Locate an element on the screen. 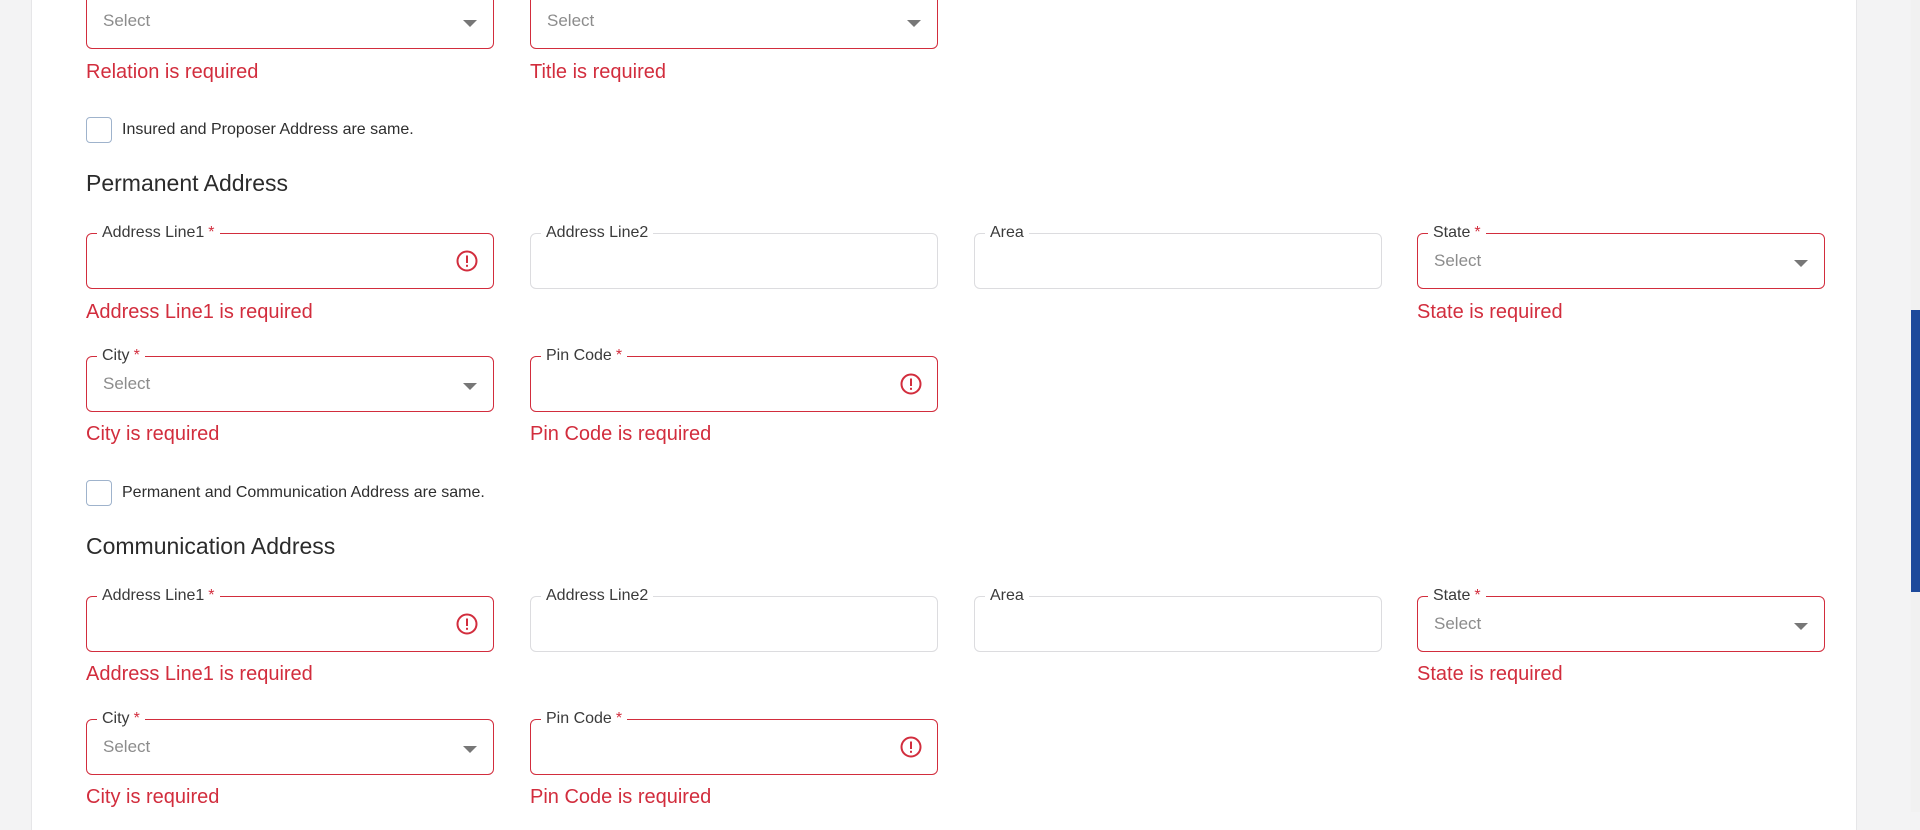  title-select-placeholder: Select is located at coordinates (571, 20).